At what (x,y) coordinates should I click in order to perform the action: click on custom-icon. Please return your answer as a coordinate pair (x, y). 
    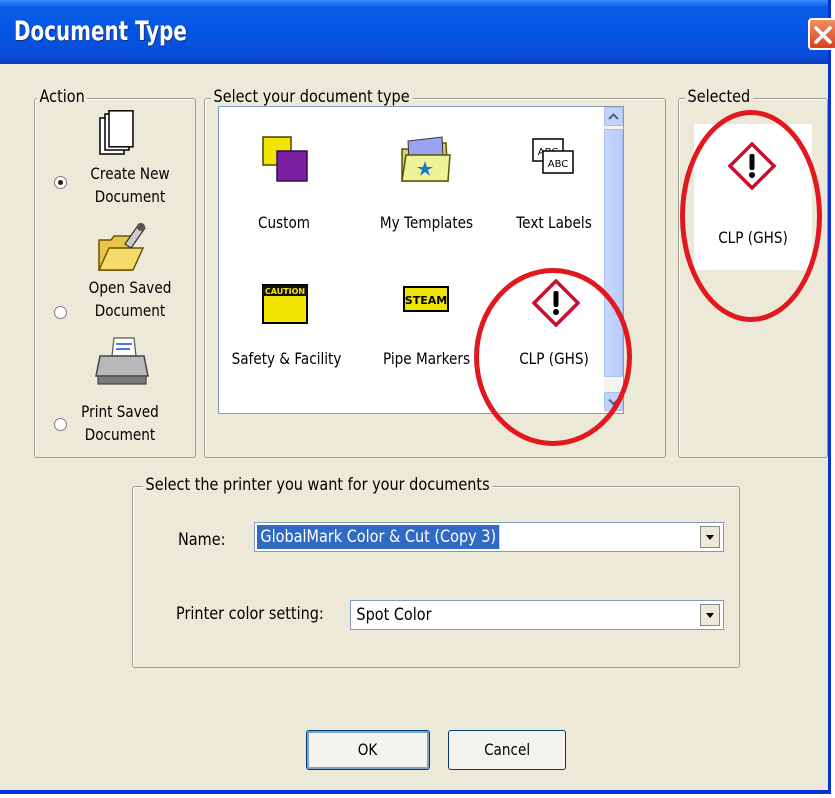
    Looking at the image, I should click on (285, 159).